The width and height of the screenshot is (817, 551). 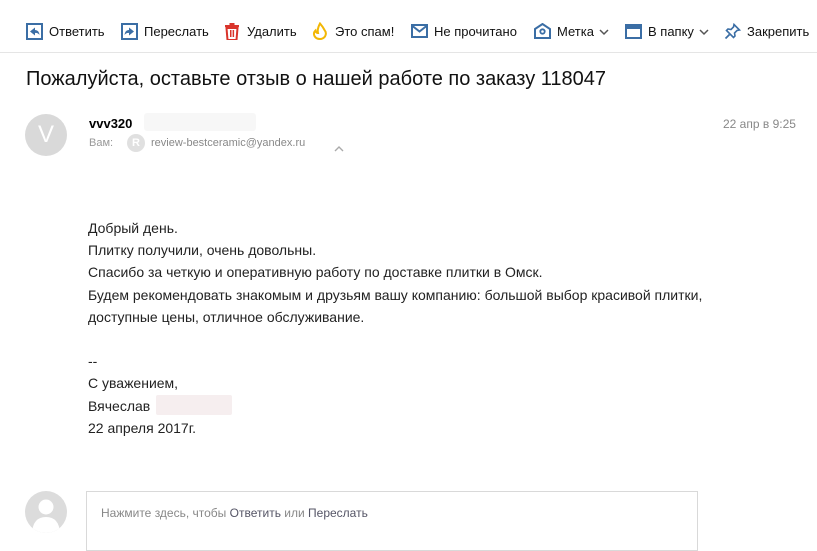 What do you see at coordinates (133, 228) in the screenshot?
I see `body-line: Добрый день.` at bounding box center [133, 228].